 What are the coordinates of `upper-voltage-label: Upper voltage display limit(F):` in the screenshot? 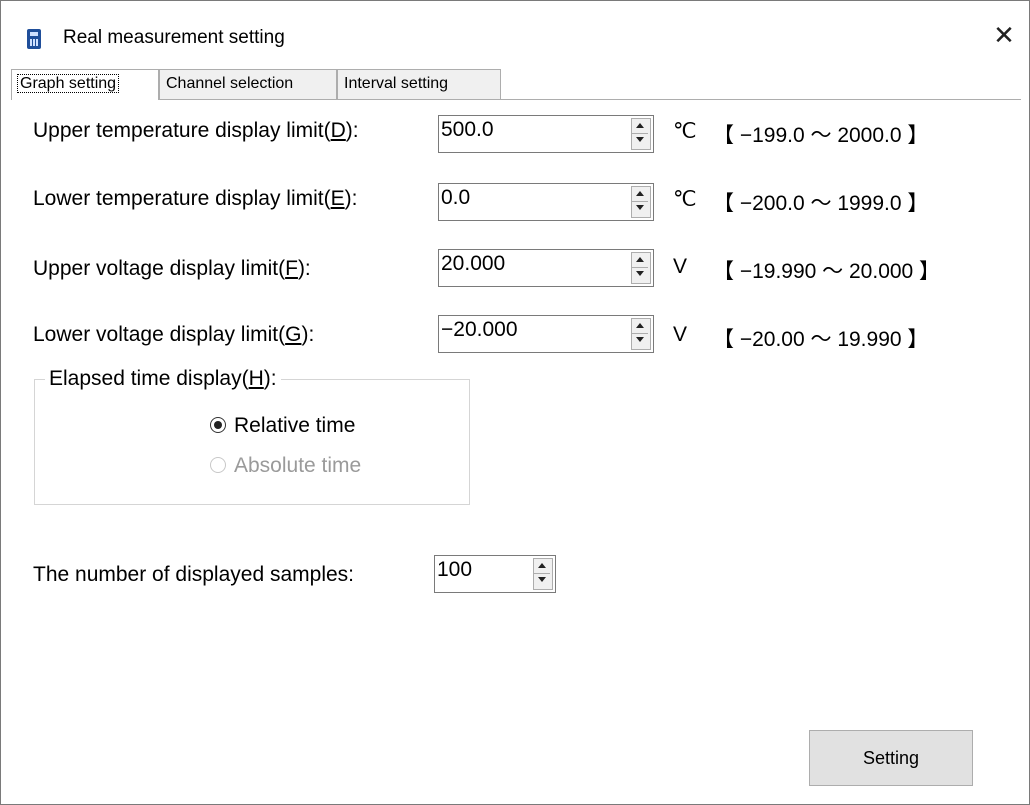 It's located at (172, 269).